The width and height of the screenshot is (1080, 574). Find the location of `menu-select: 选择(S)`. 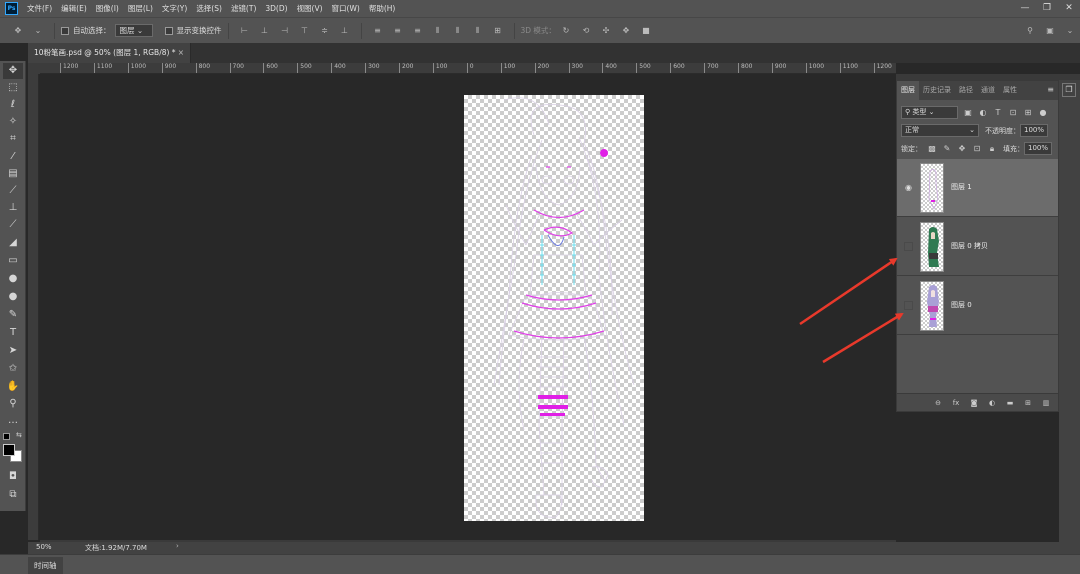

menu-select: 选择(S) is located at coordinates (209, 8).